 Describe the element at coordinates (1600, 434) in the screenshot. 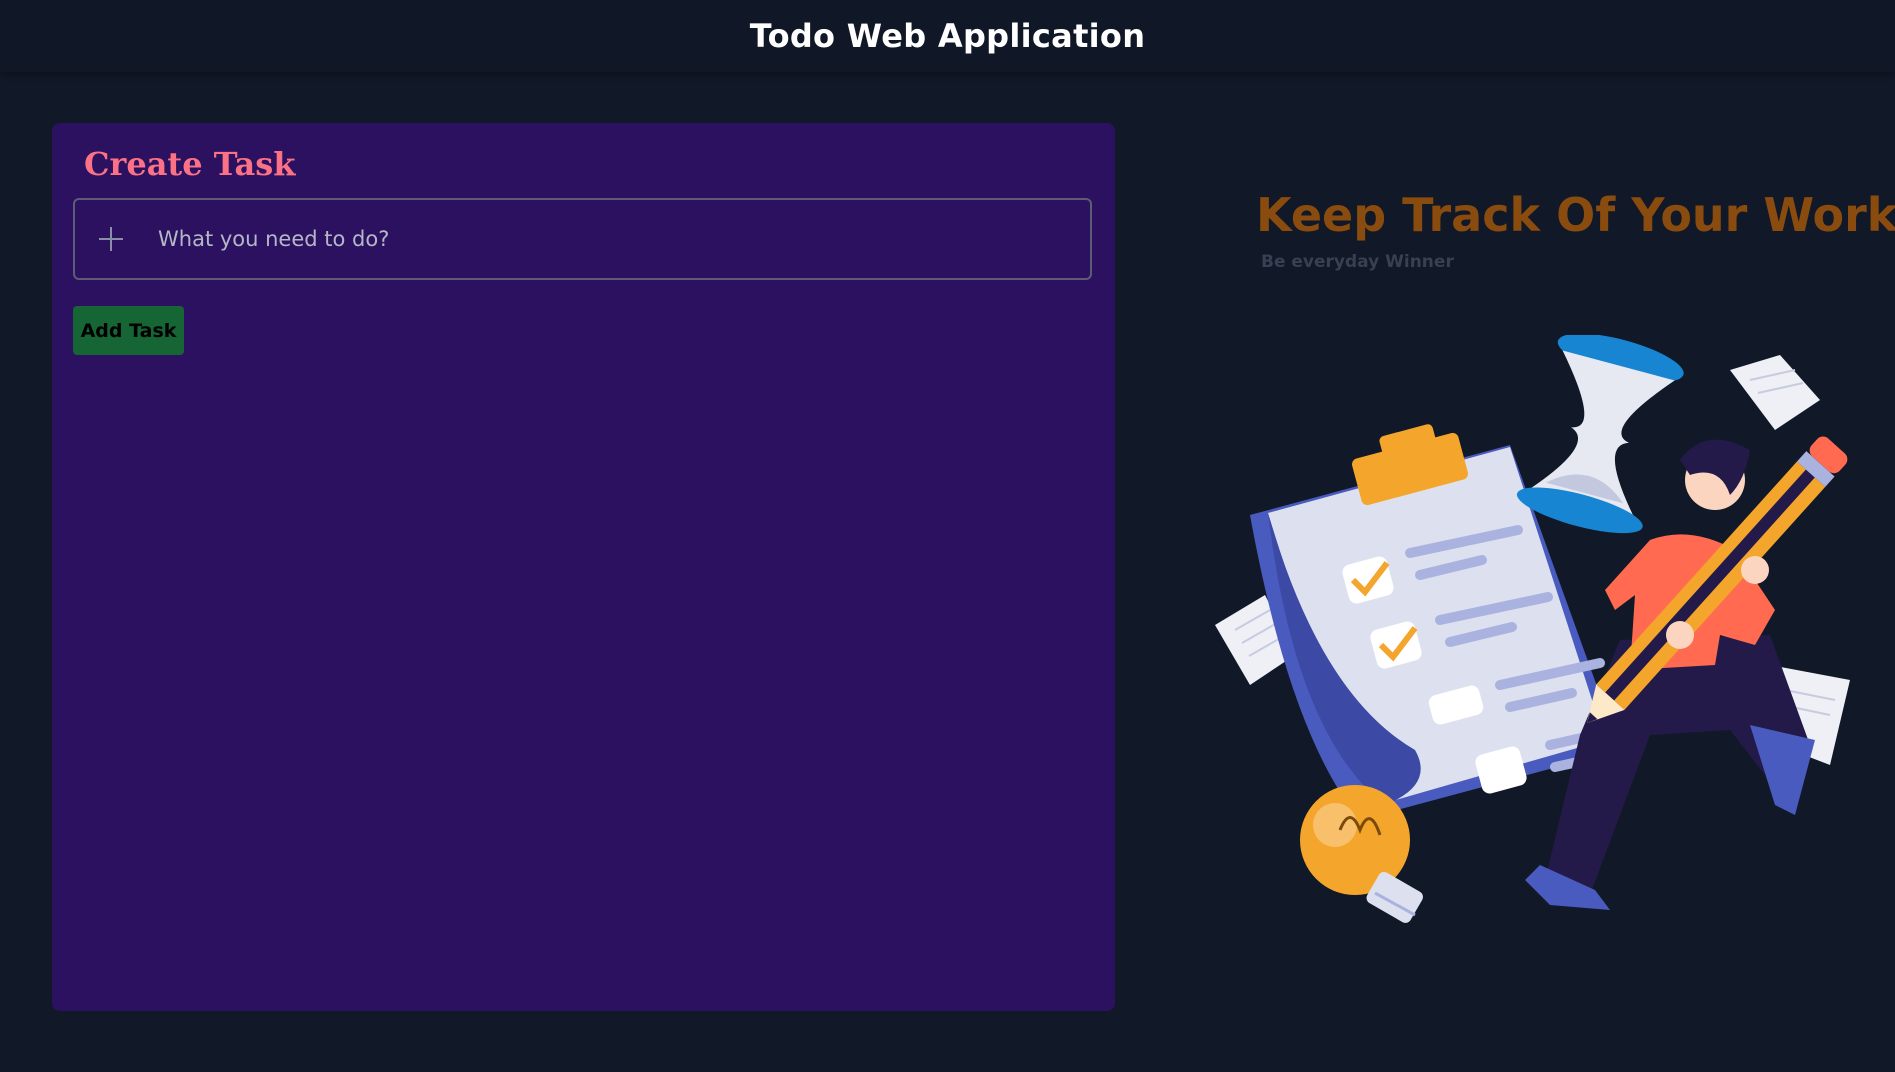

I see `hourglass` at that location.